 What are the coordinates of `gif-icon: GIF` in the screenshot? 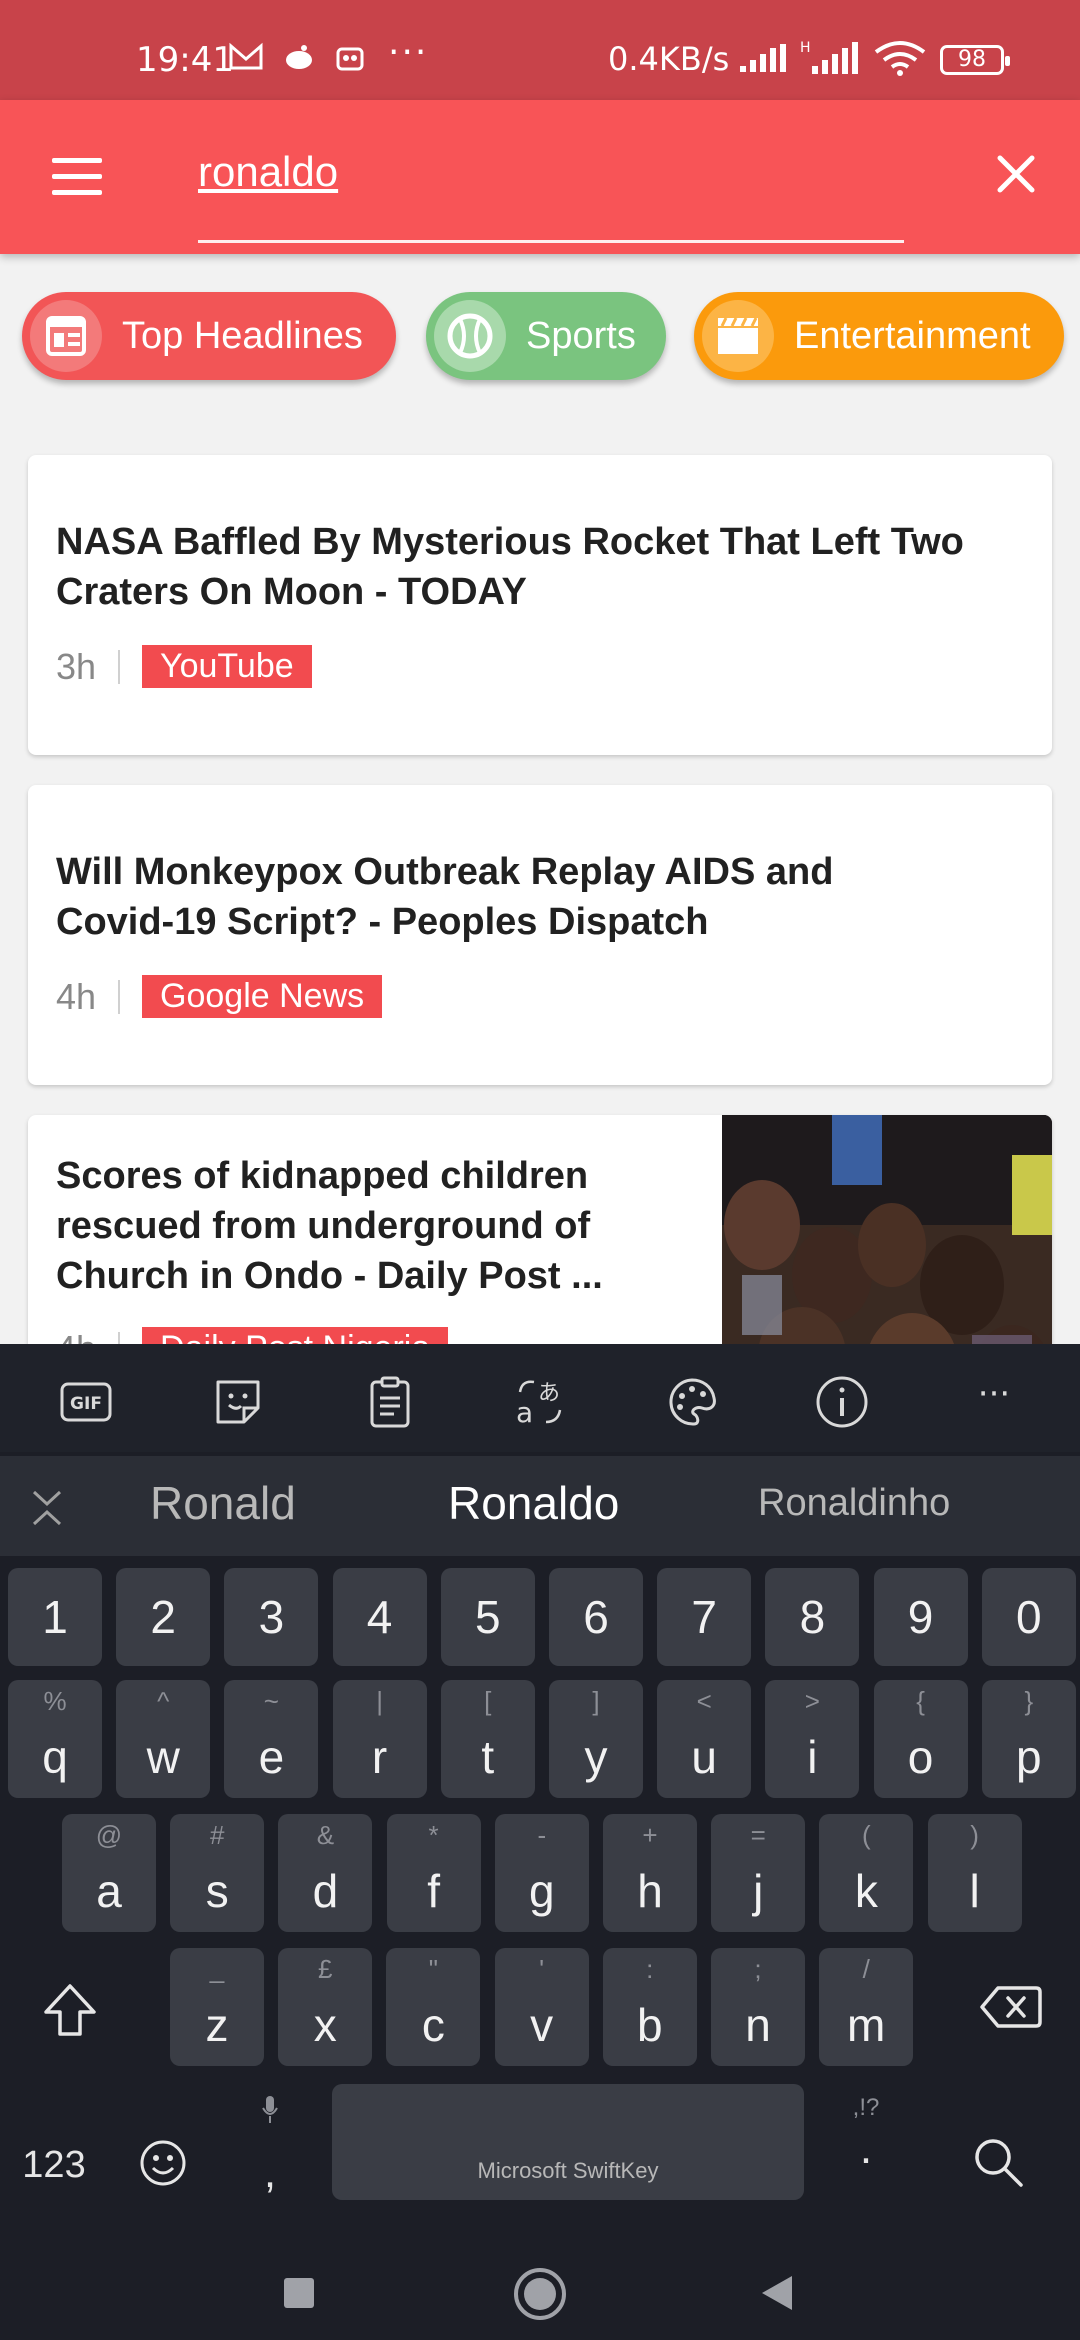 It's located at (86, 1402).